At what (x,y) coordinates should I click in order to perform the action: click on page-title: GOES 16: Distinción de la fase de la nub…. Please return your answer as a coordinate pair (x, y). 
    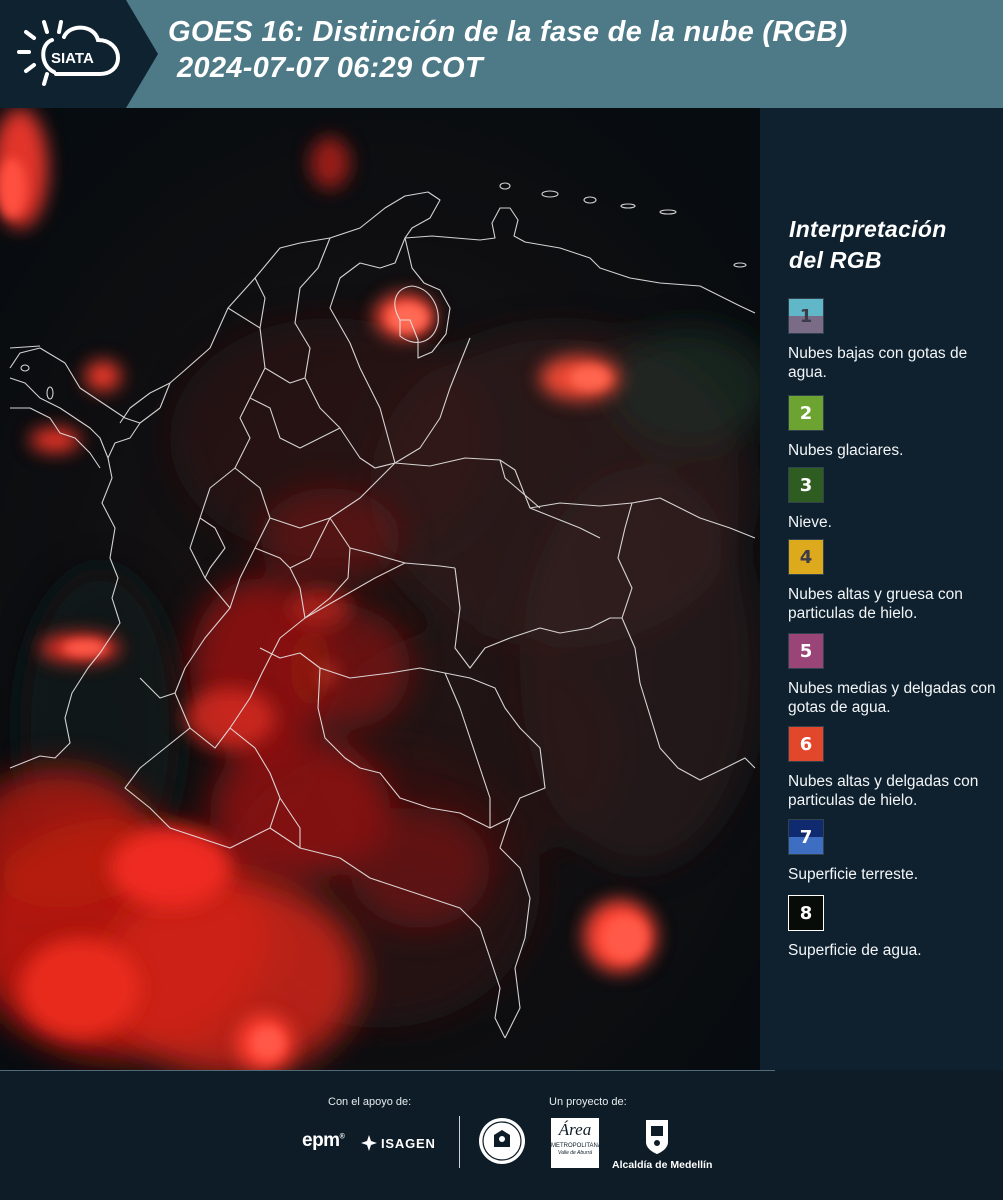
    Looking at the image, I should click on (508, 50).